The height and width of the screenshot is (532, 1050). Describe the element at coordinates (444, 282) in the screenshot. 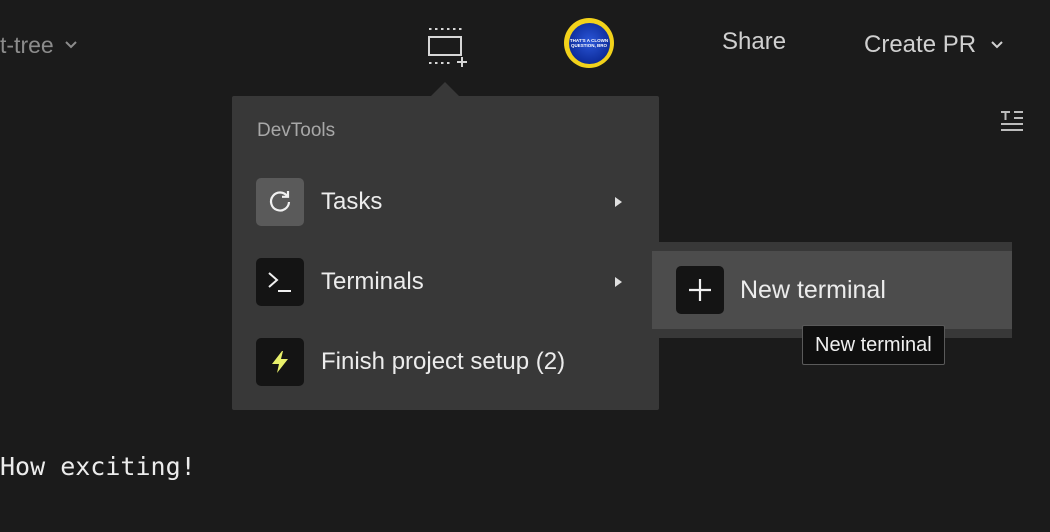

I see `menu-item-terminals: Terminals` at that location.